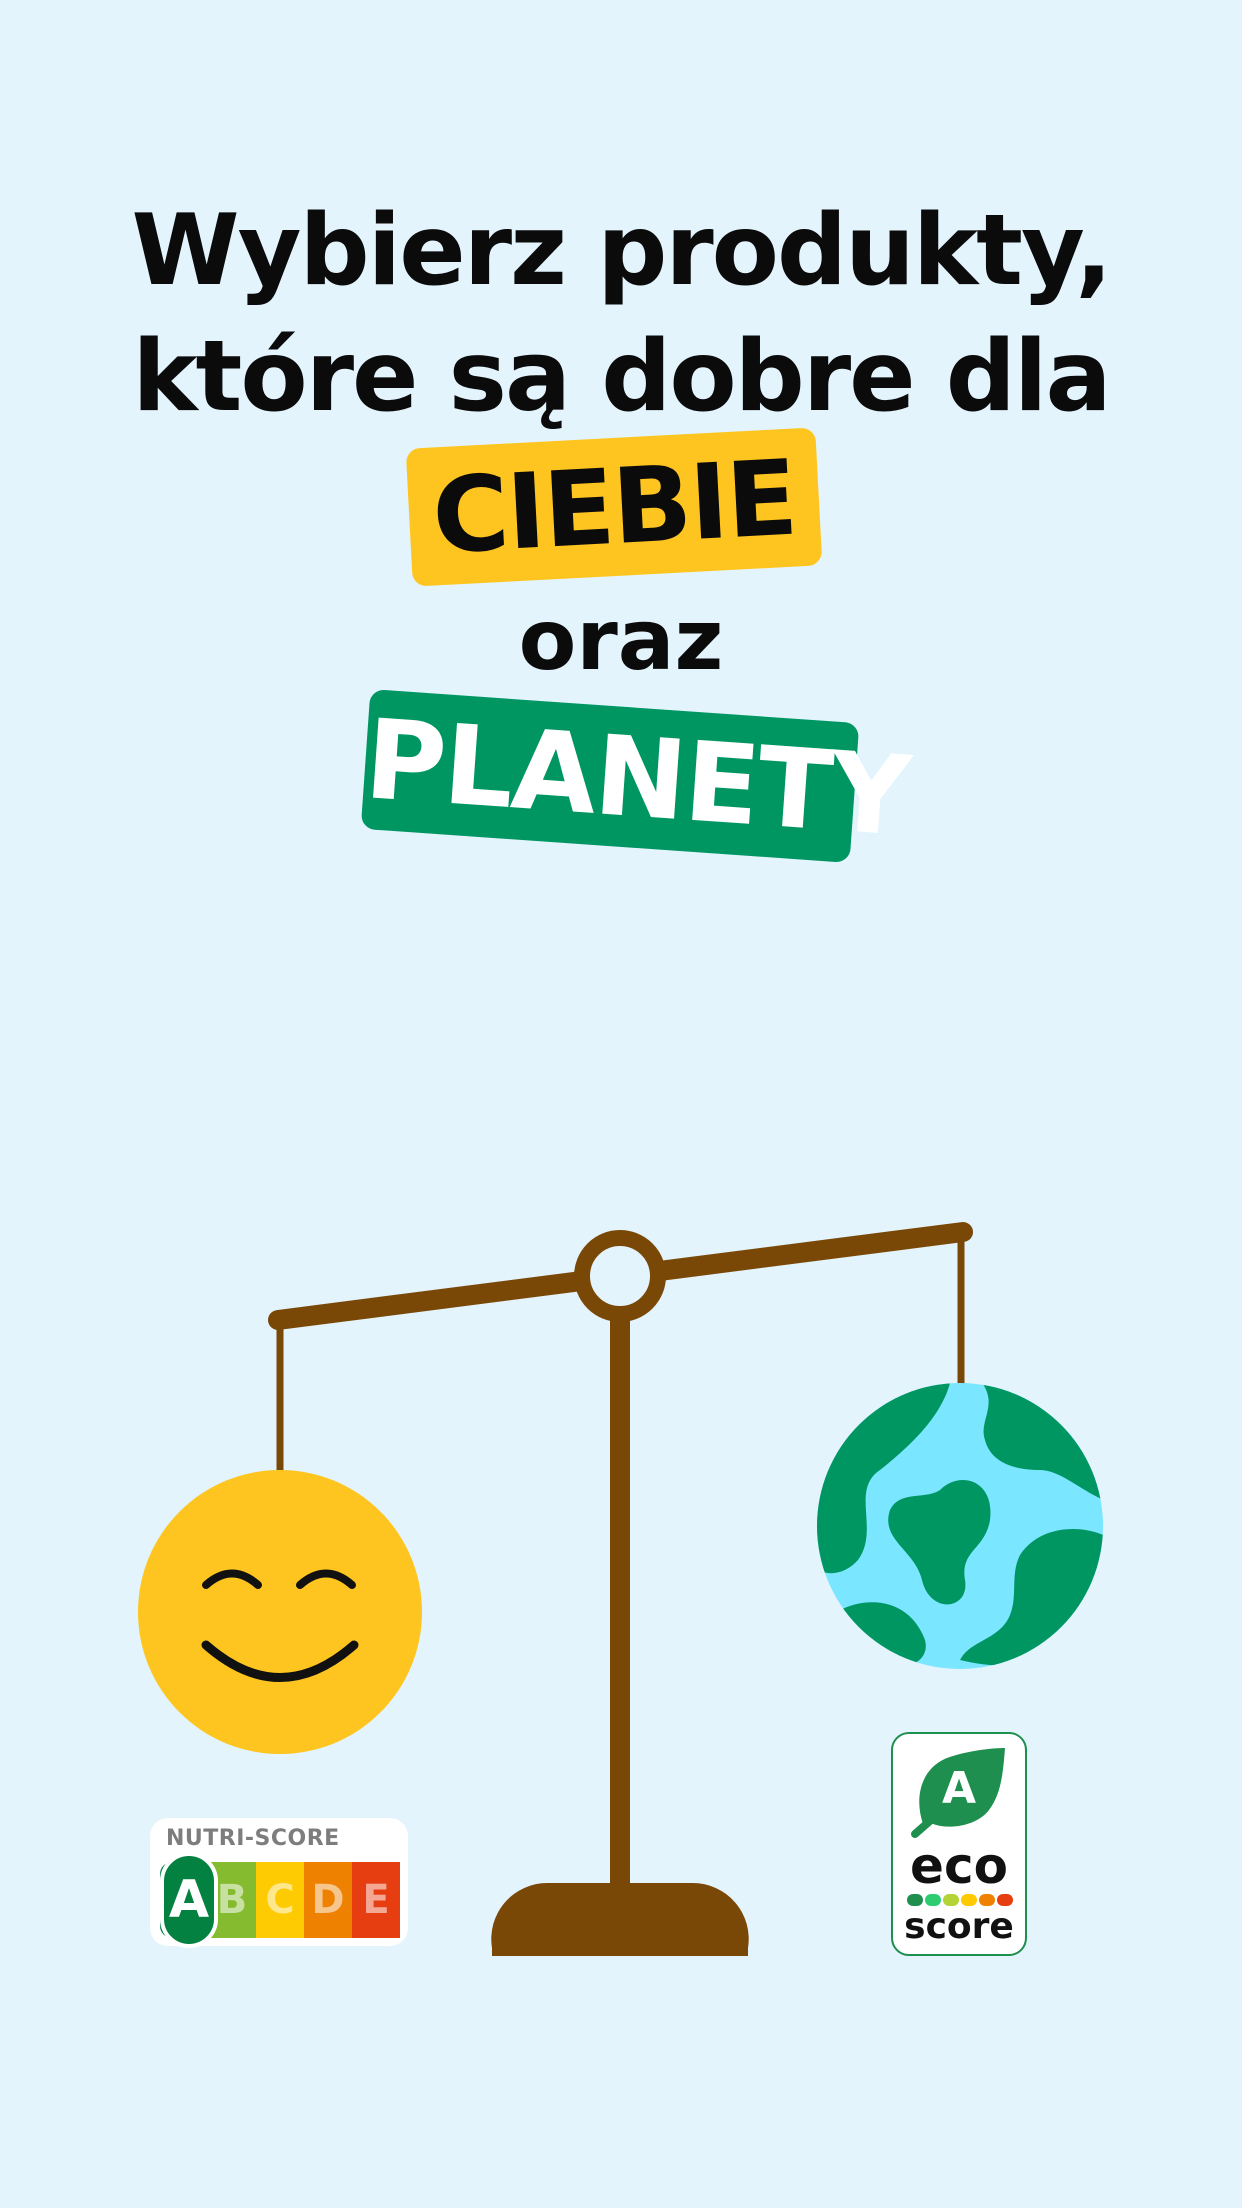  I want to click on nutri-score-scale: A B C D E A, so click(280, 1900).